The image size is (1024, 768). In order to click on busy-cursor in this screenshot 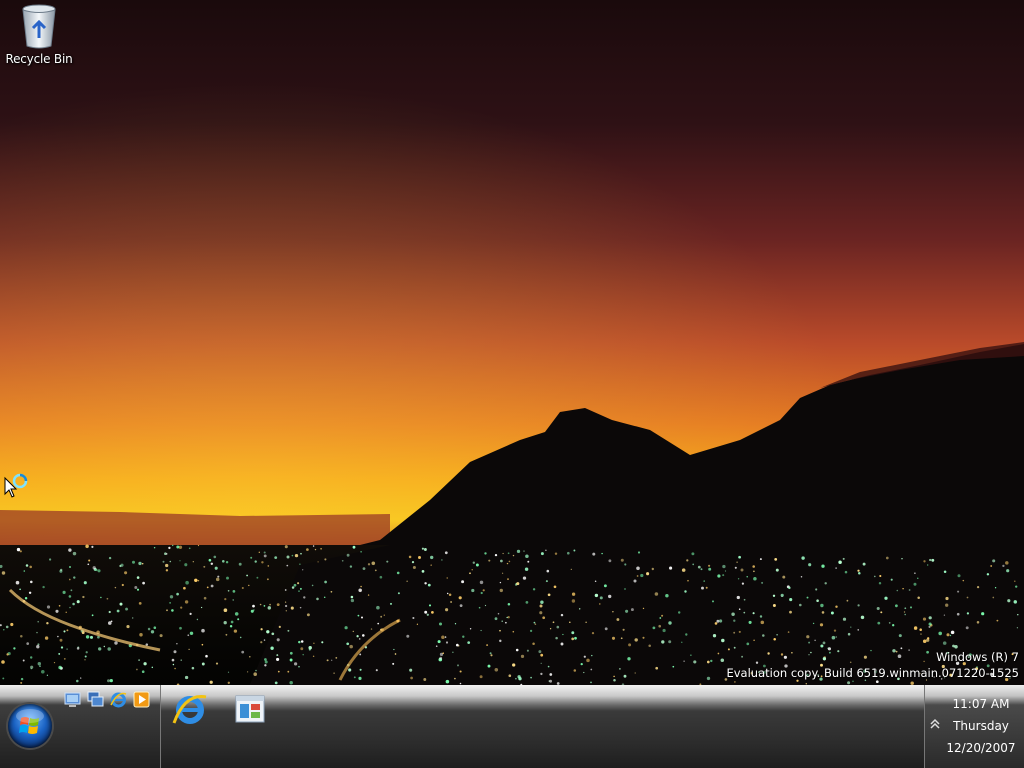, I will do `click(18, 486)`.